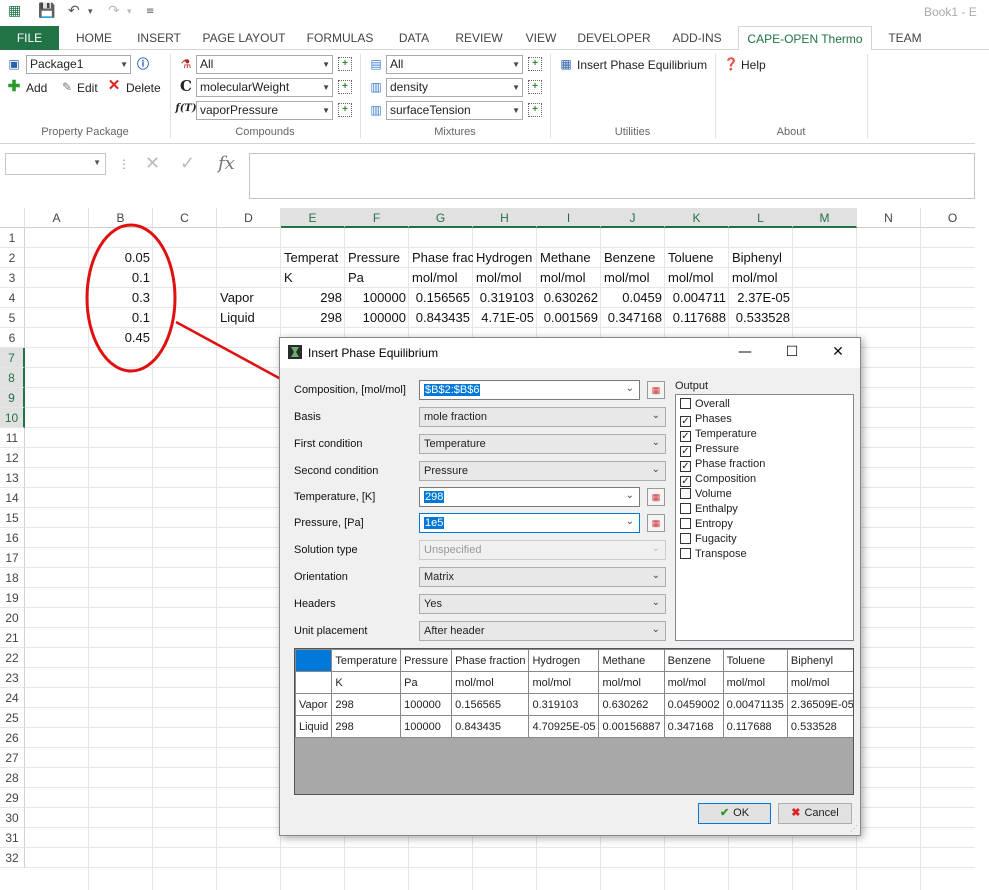 The height and width of the screenshot is (890, 989). What do you see at coordinates (12, 798) in the screenshot?
I see `row-header: 29` at bounding box center [12, 798].